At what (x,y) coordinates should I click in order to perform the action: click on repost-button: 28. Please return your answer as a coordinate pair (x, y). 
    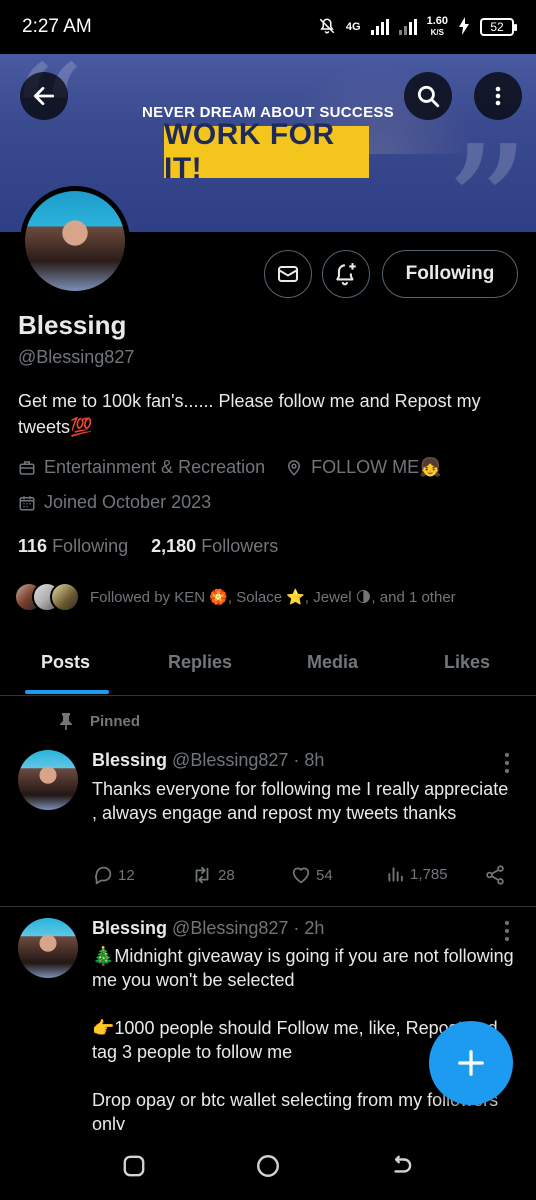
    Looking at the image, I should click on (212, 875).